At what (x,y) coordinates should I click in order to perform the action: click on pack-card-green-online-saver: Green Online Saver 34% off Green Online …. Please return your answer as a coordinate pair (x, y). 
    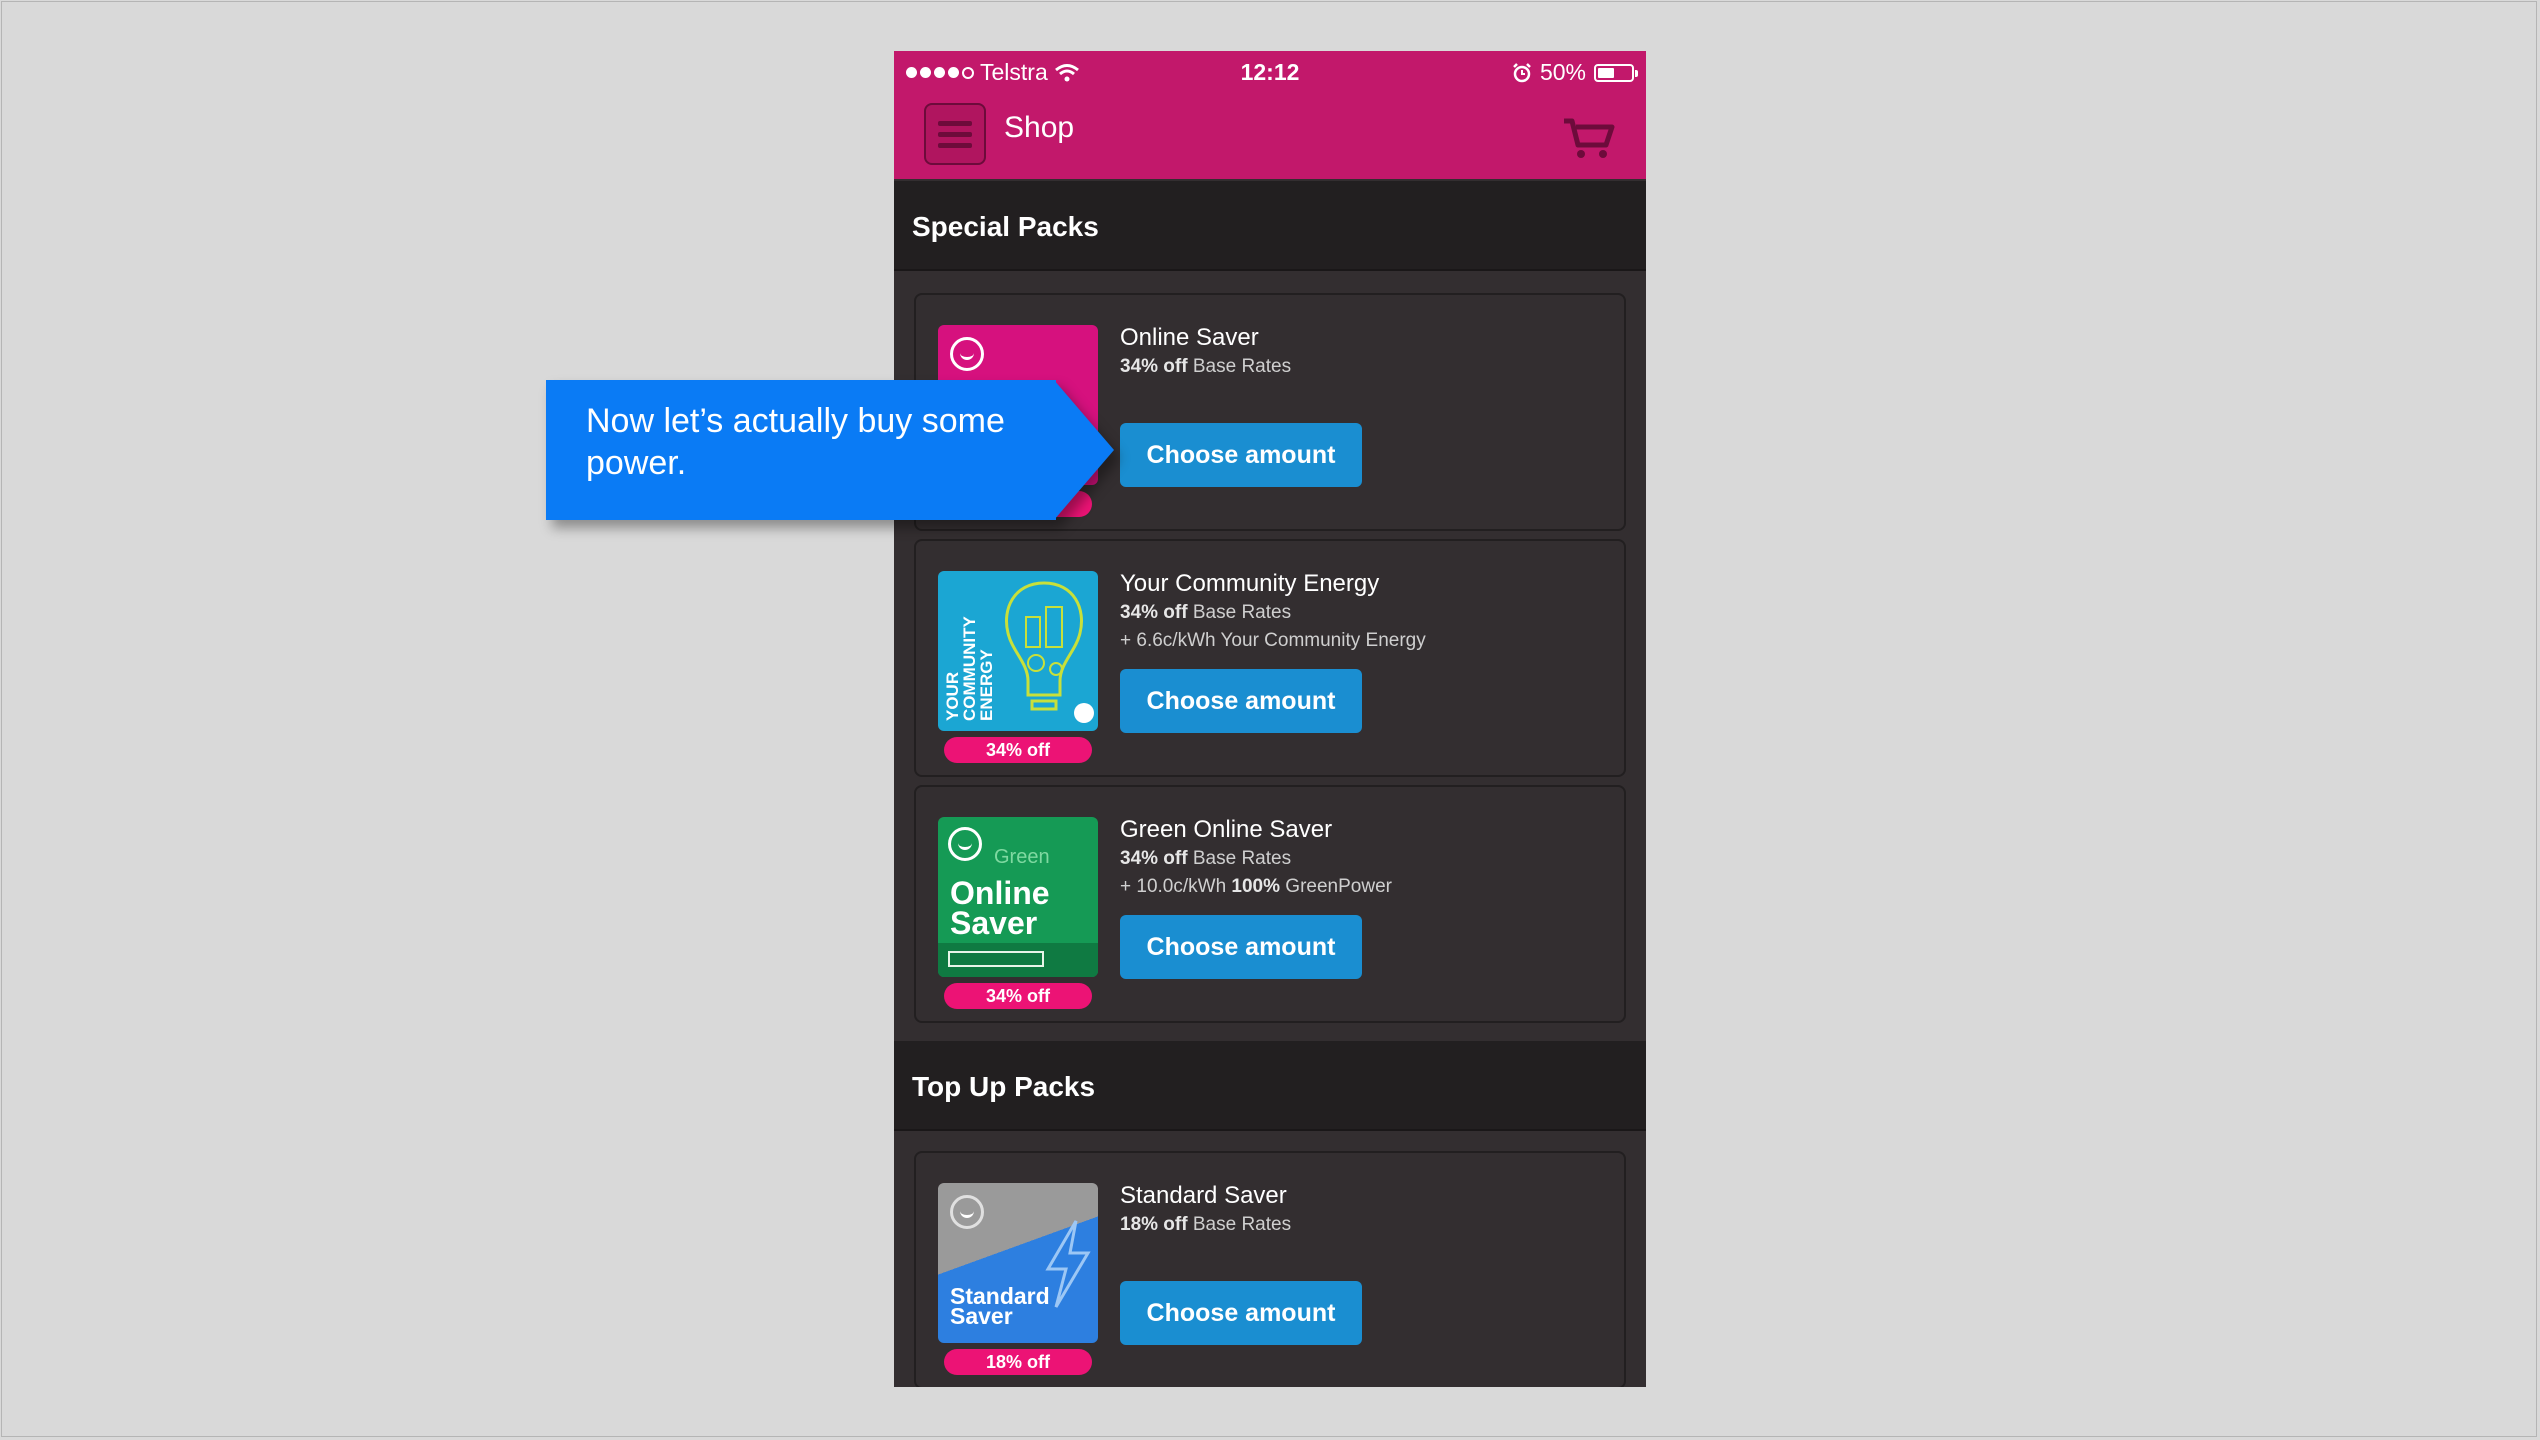
    Looking at the image, I should click on (1270, 904).